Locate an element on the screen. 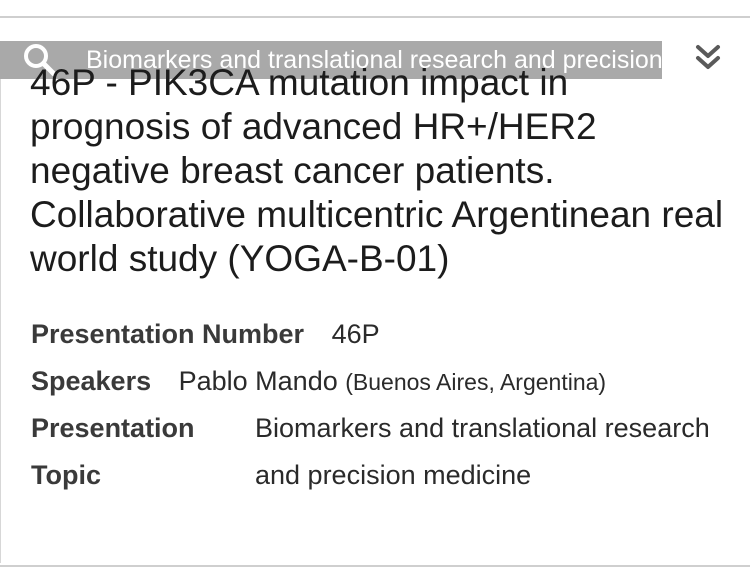 The height and width of the screenshot is (579, 750). card-border is located at coordinates (0, 302).